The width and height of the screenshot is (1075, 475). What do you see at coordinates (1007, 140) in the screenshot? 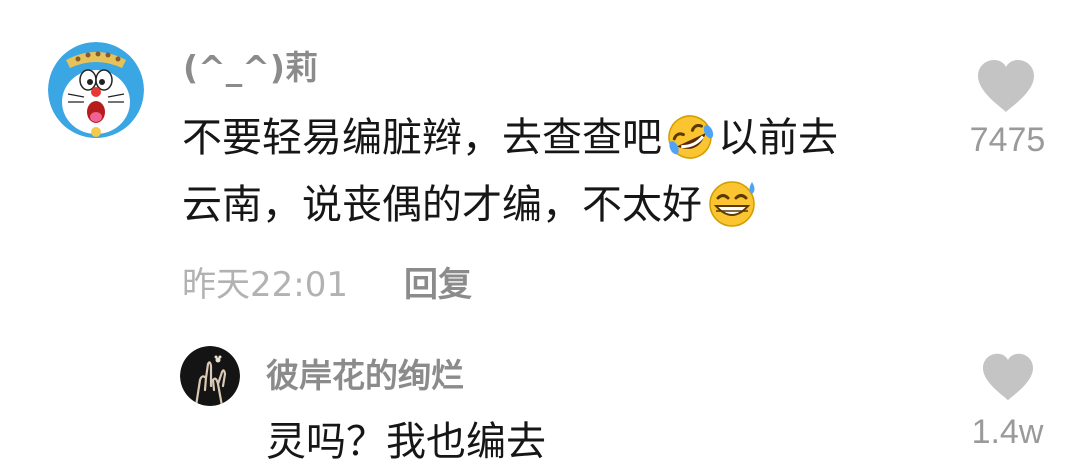
I see `like-count: 7475` at bounding box center [1007, 140].